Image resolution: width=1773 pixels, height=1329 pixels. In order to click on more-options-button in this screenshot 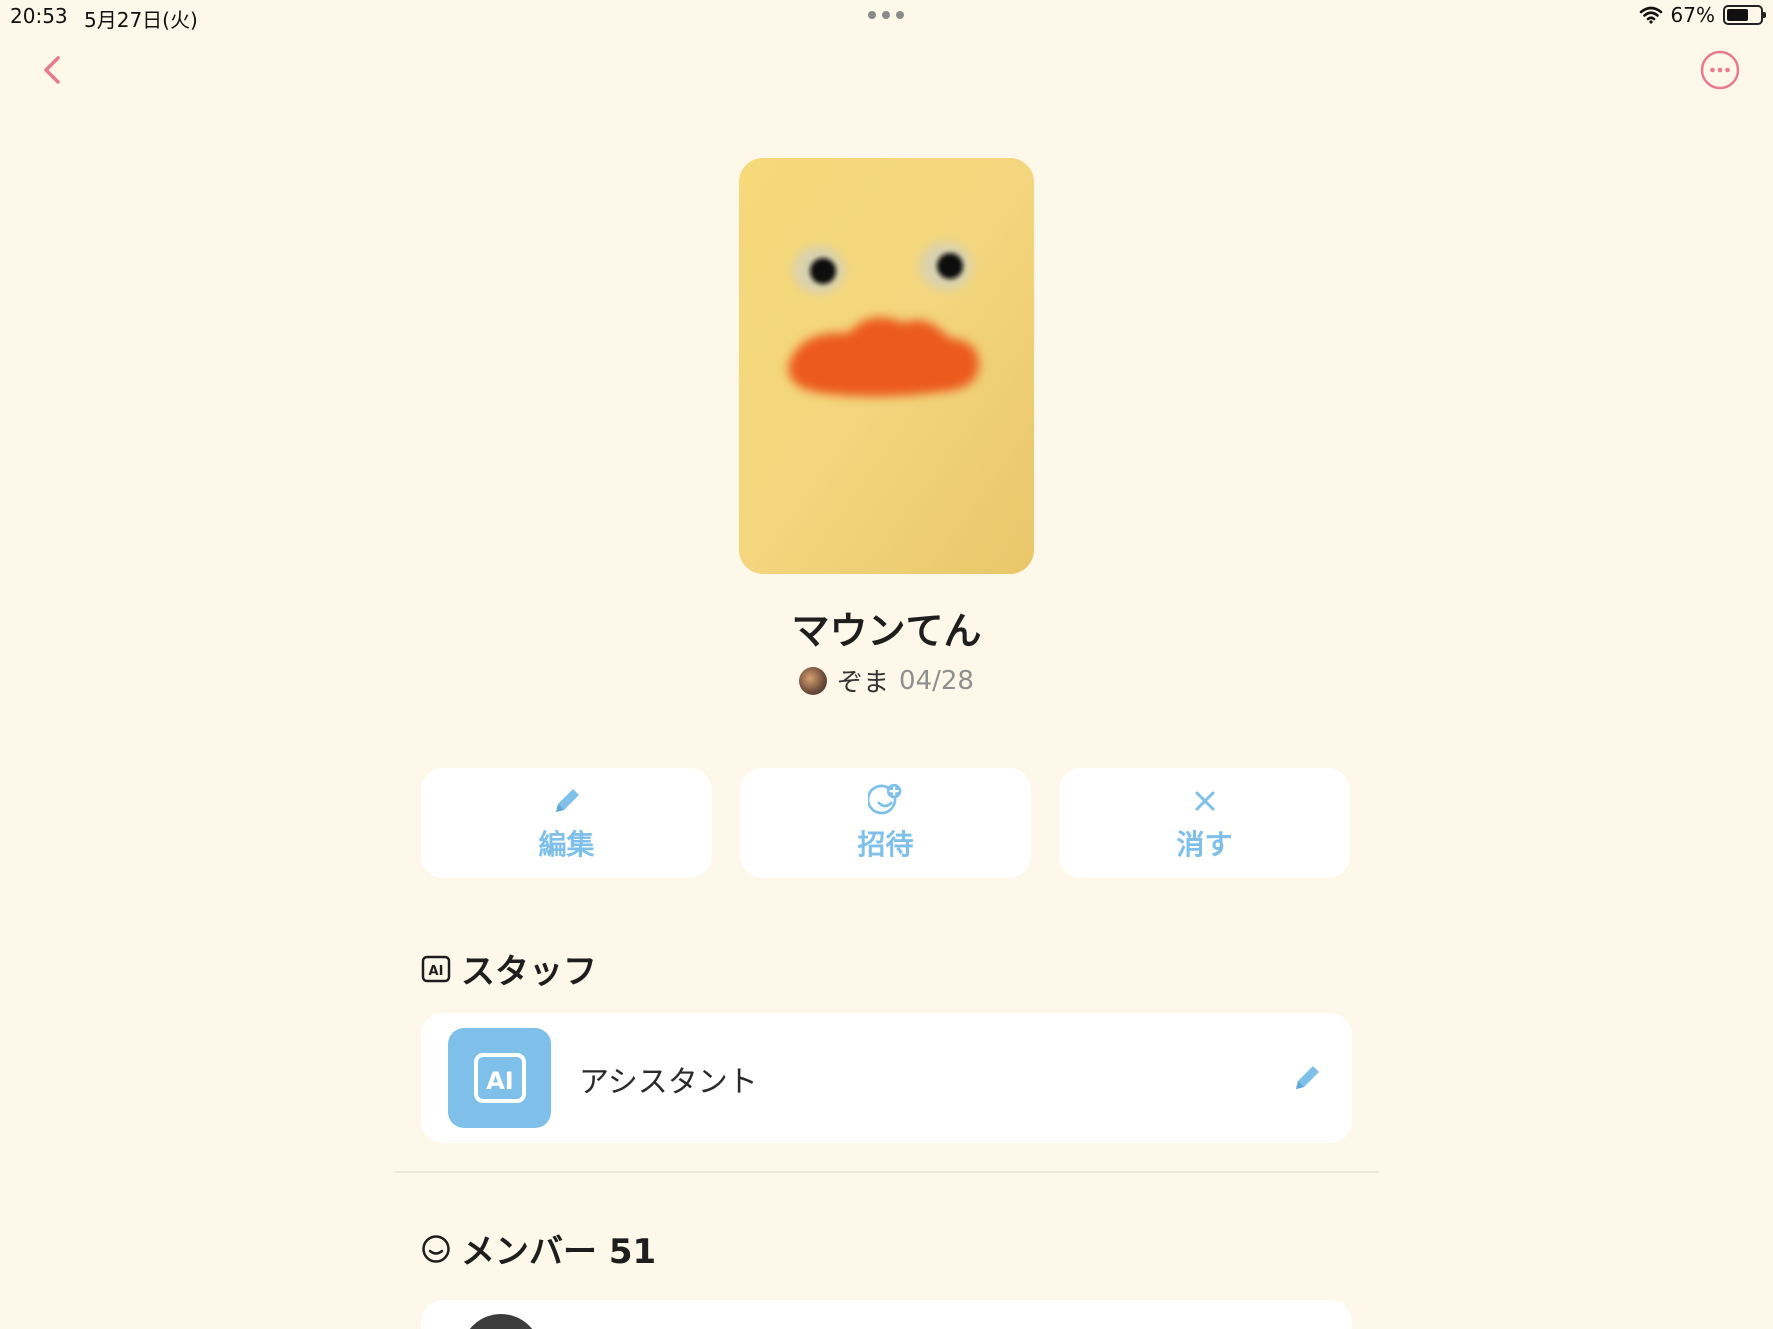, I will do `click(1720, 70)`.